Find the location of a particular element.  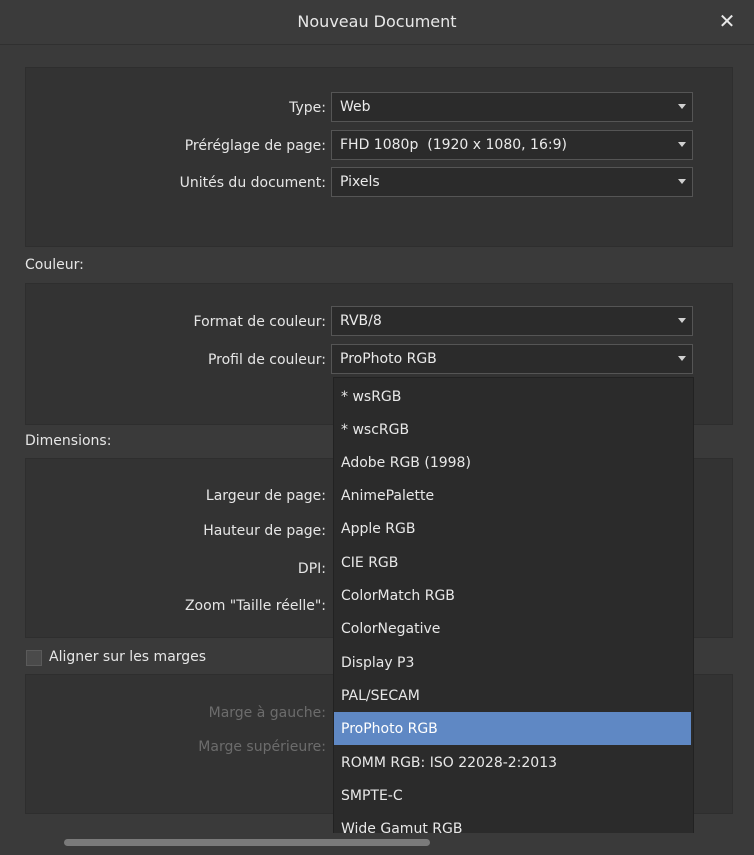

profile-option: AnimePalette is located at coordinates (512, 495).